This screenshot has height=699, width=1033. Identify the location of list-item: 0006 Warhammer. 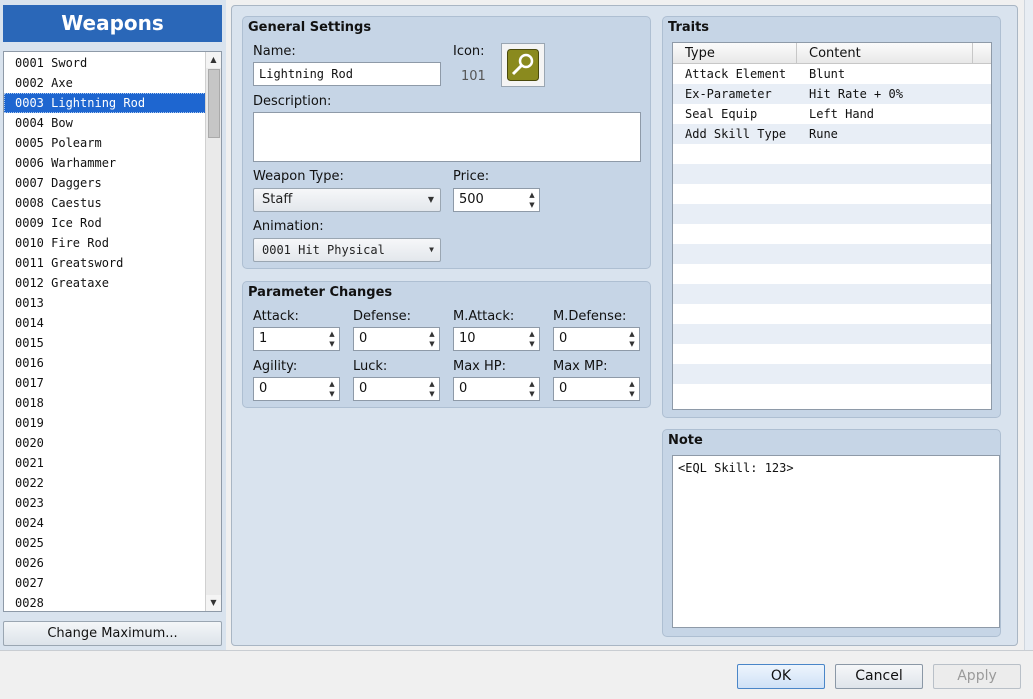
(105, 163).